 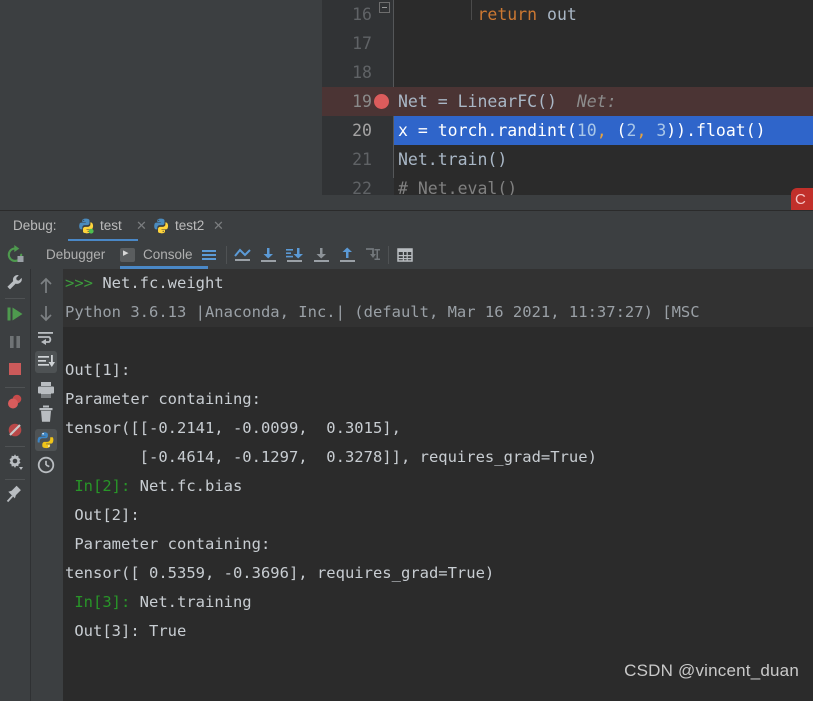 What do you see at coordinates (218, 226) in the screenshot?
I see `close-icon: ✕` at bounding box center [218, 226].